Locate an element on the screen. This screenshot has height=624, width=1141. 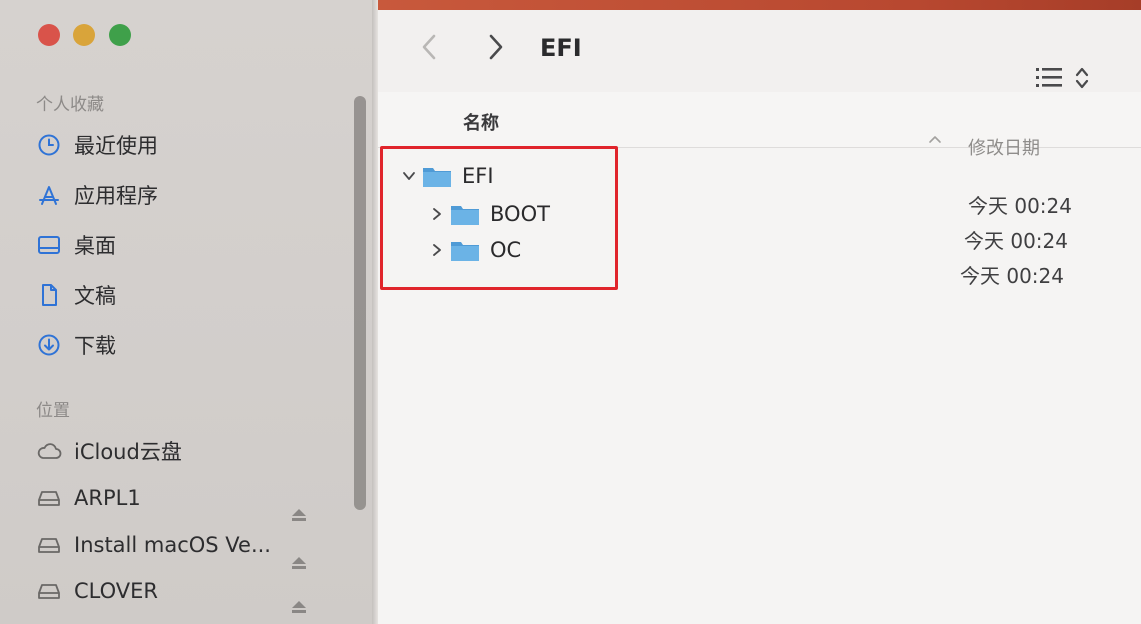
column-date-header: 修改日期 is located at coordinates (1004, 147).